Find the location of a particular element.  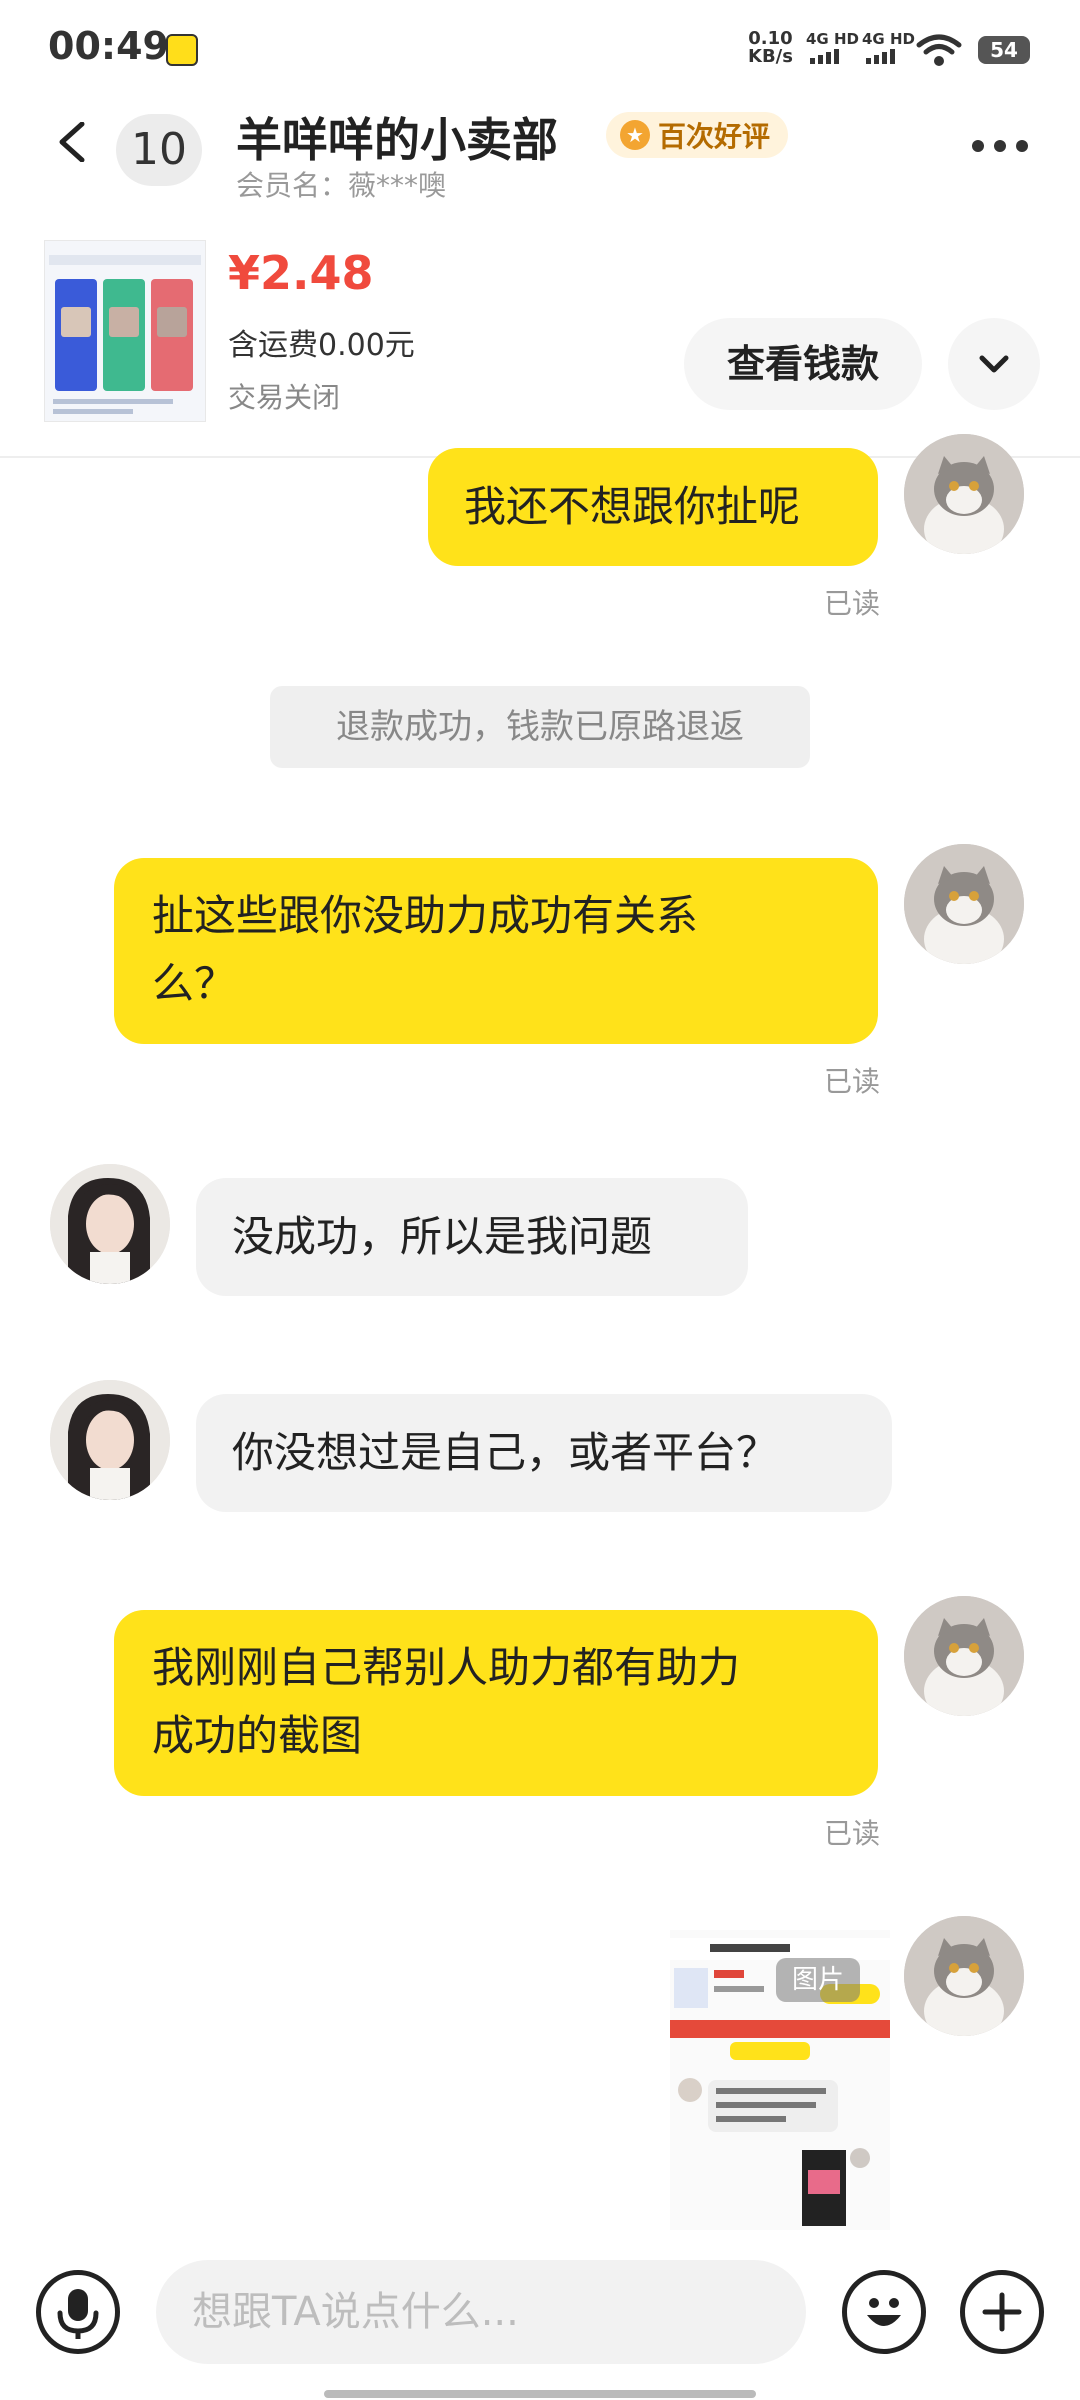

chevron-down-icon is located at coordinates (994, 364).